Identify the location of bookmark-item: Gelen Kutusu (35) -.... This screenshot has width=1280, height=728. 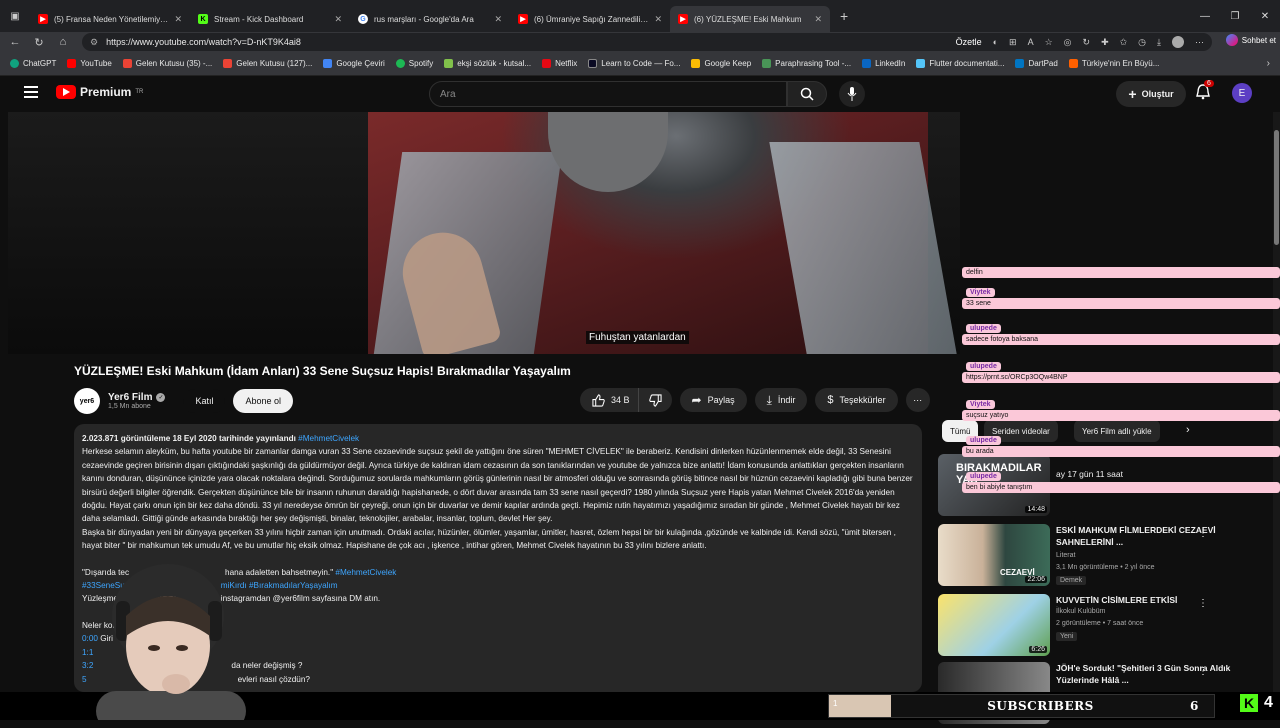
(167, 63).